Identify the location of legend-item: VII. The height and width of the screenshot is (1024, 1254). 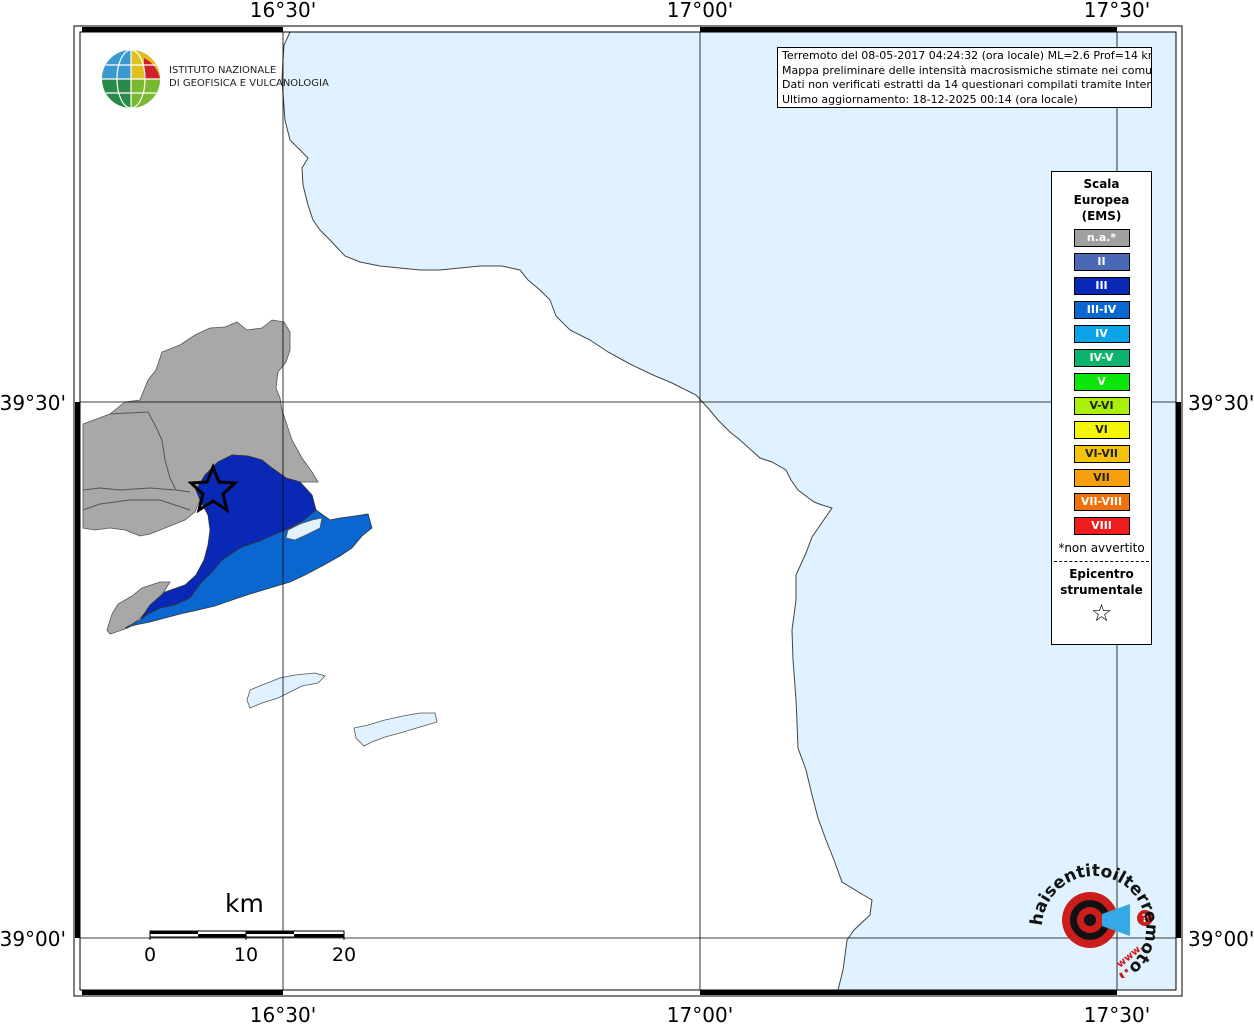
(1101, 478).